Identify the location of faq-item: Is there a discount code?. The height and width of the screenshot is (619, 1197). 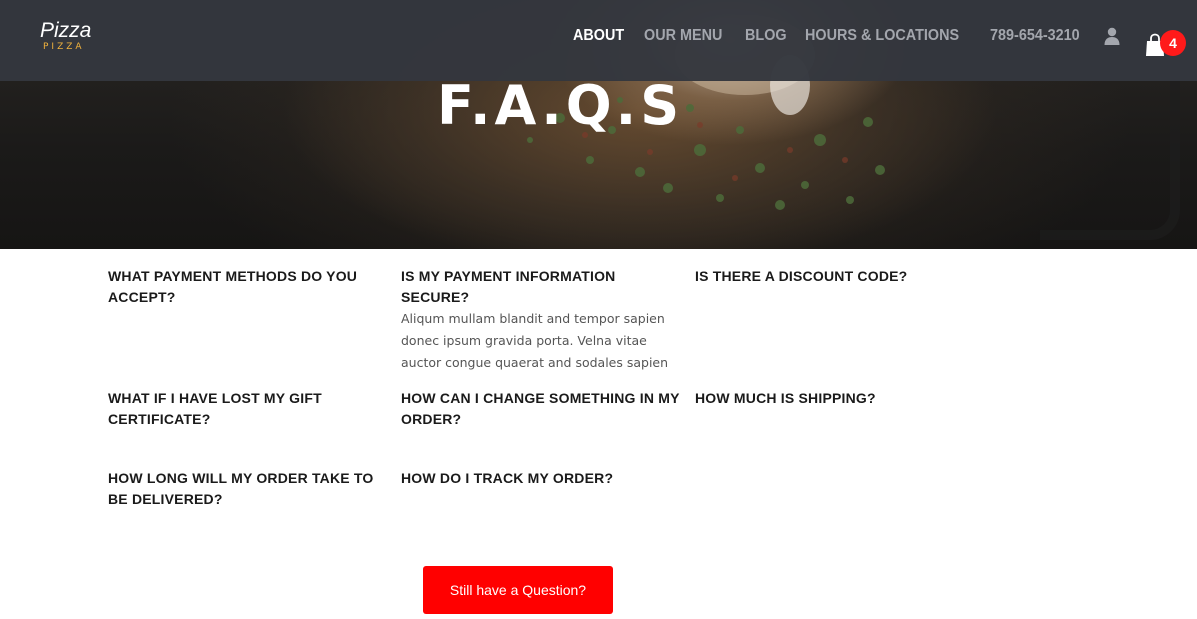
(835, 276).